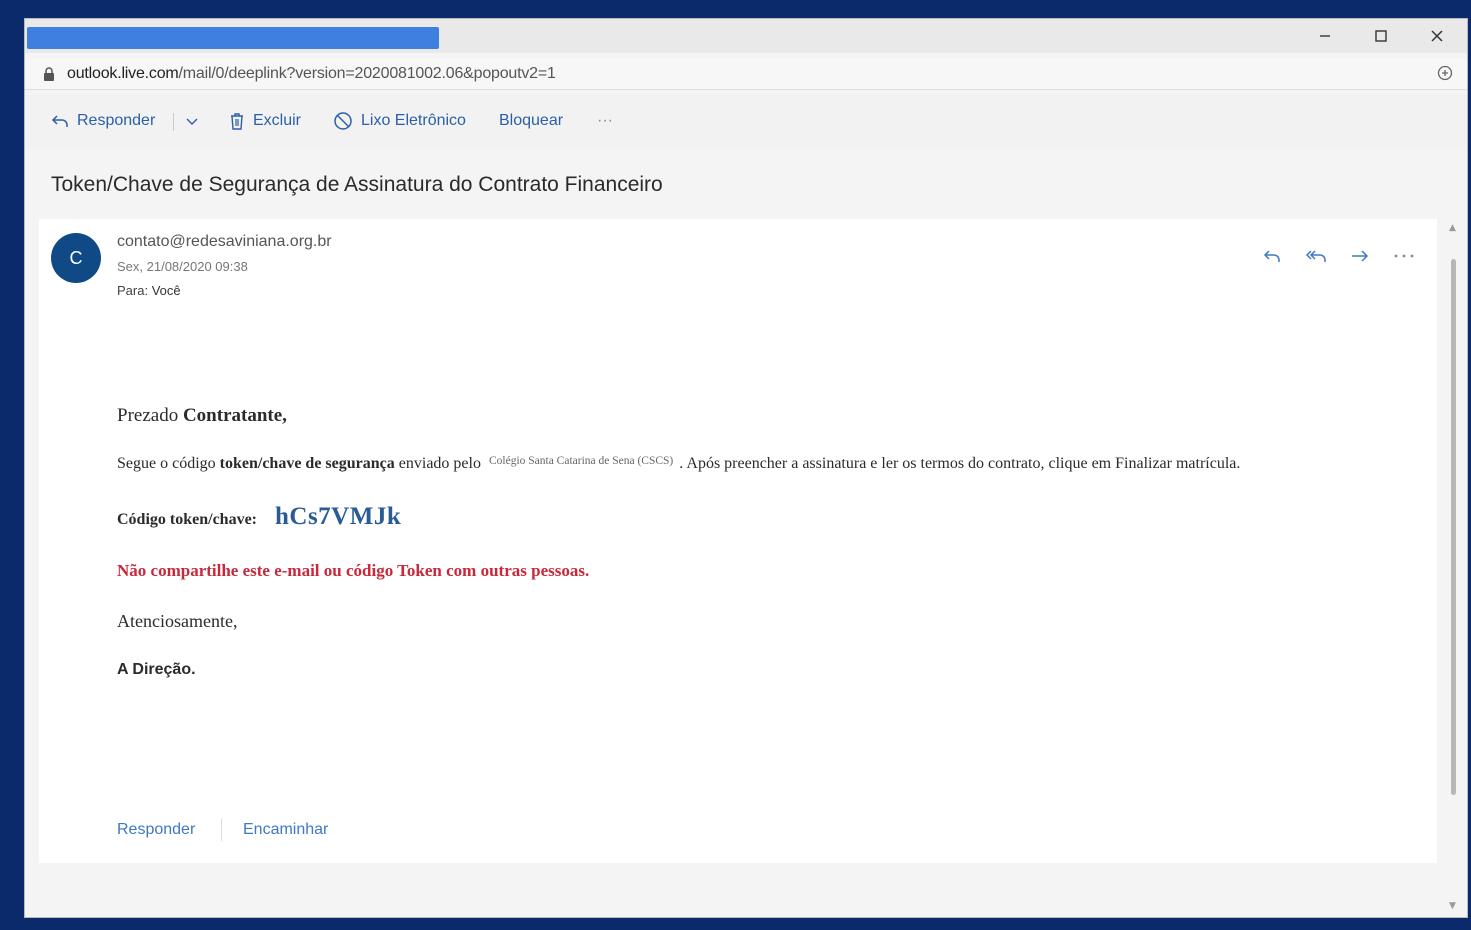  I want to click on greeting-name: Contratante,, so click(234, 415).